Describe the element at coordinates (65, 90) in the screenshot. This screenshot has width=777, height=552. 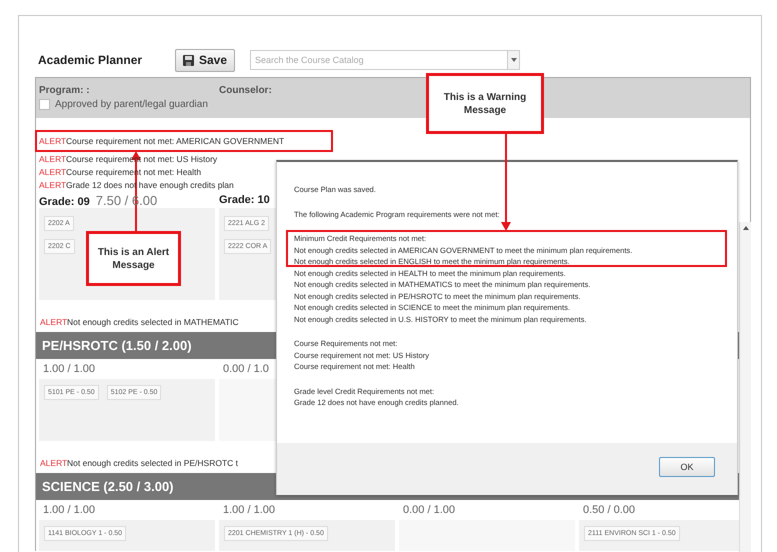
I see `program-label: Program: :` at that location.